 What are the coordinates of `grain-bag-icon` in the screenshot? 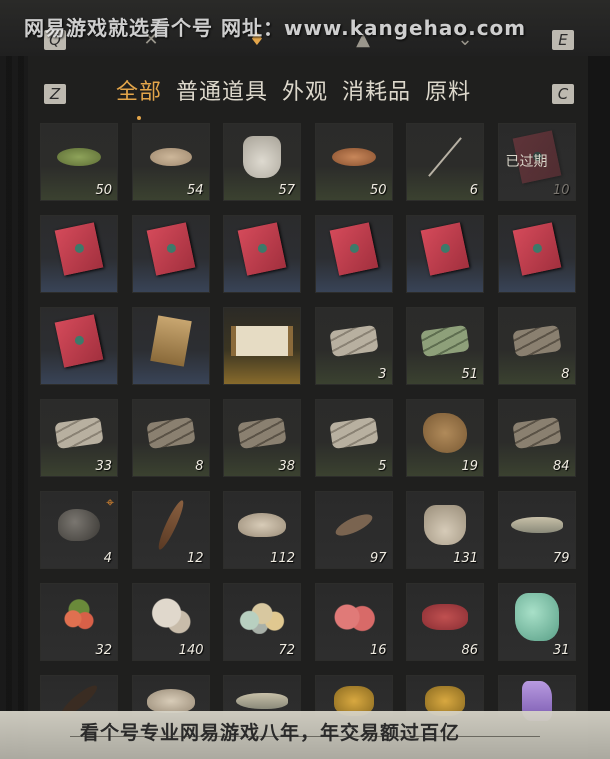 It's located at (445, 525).